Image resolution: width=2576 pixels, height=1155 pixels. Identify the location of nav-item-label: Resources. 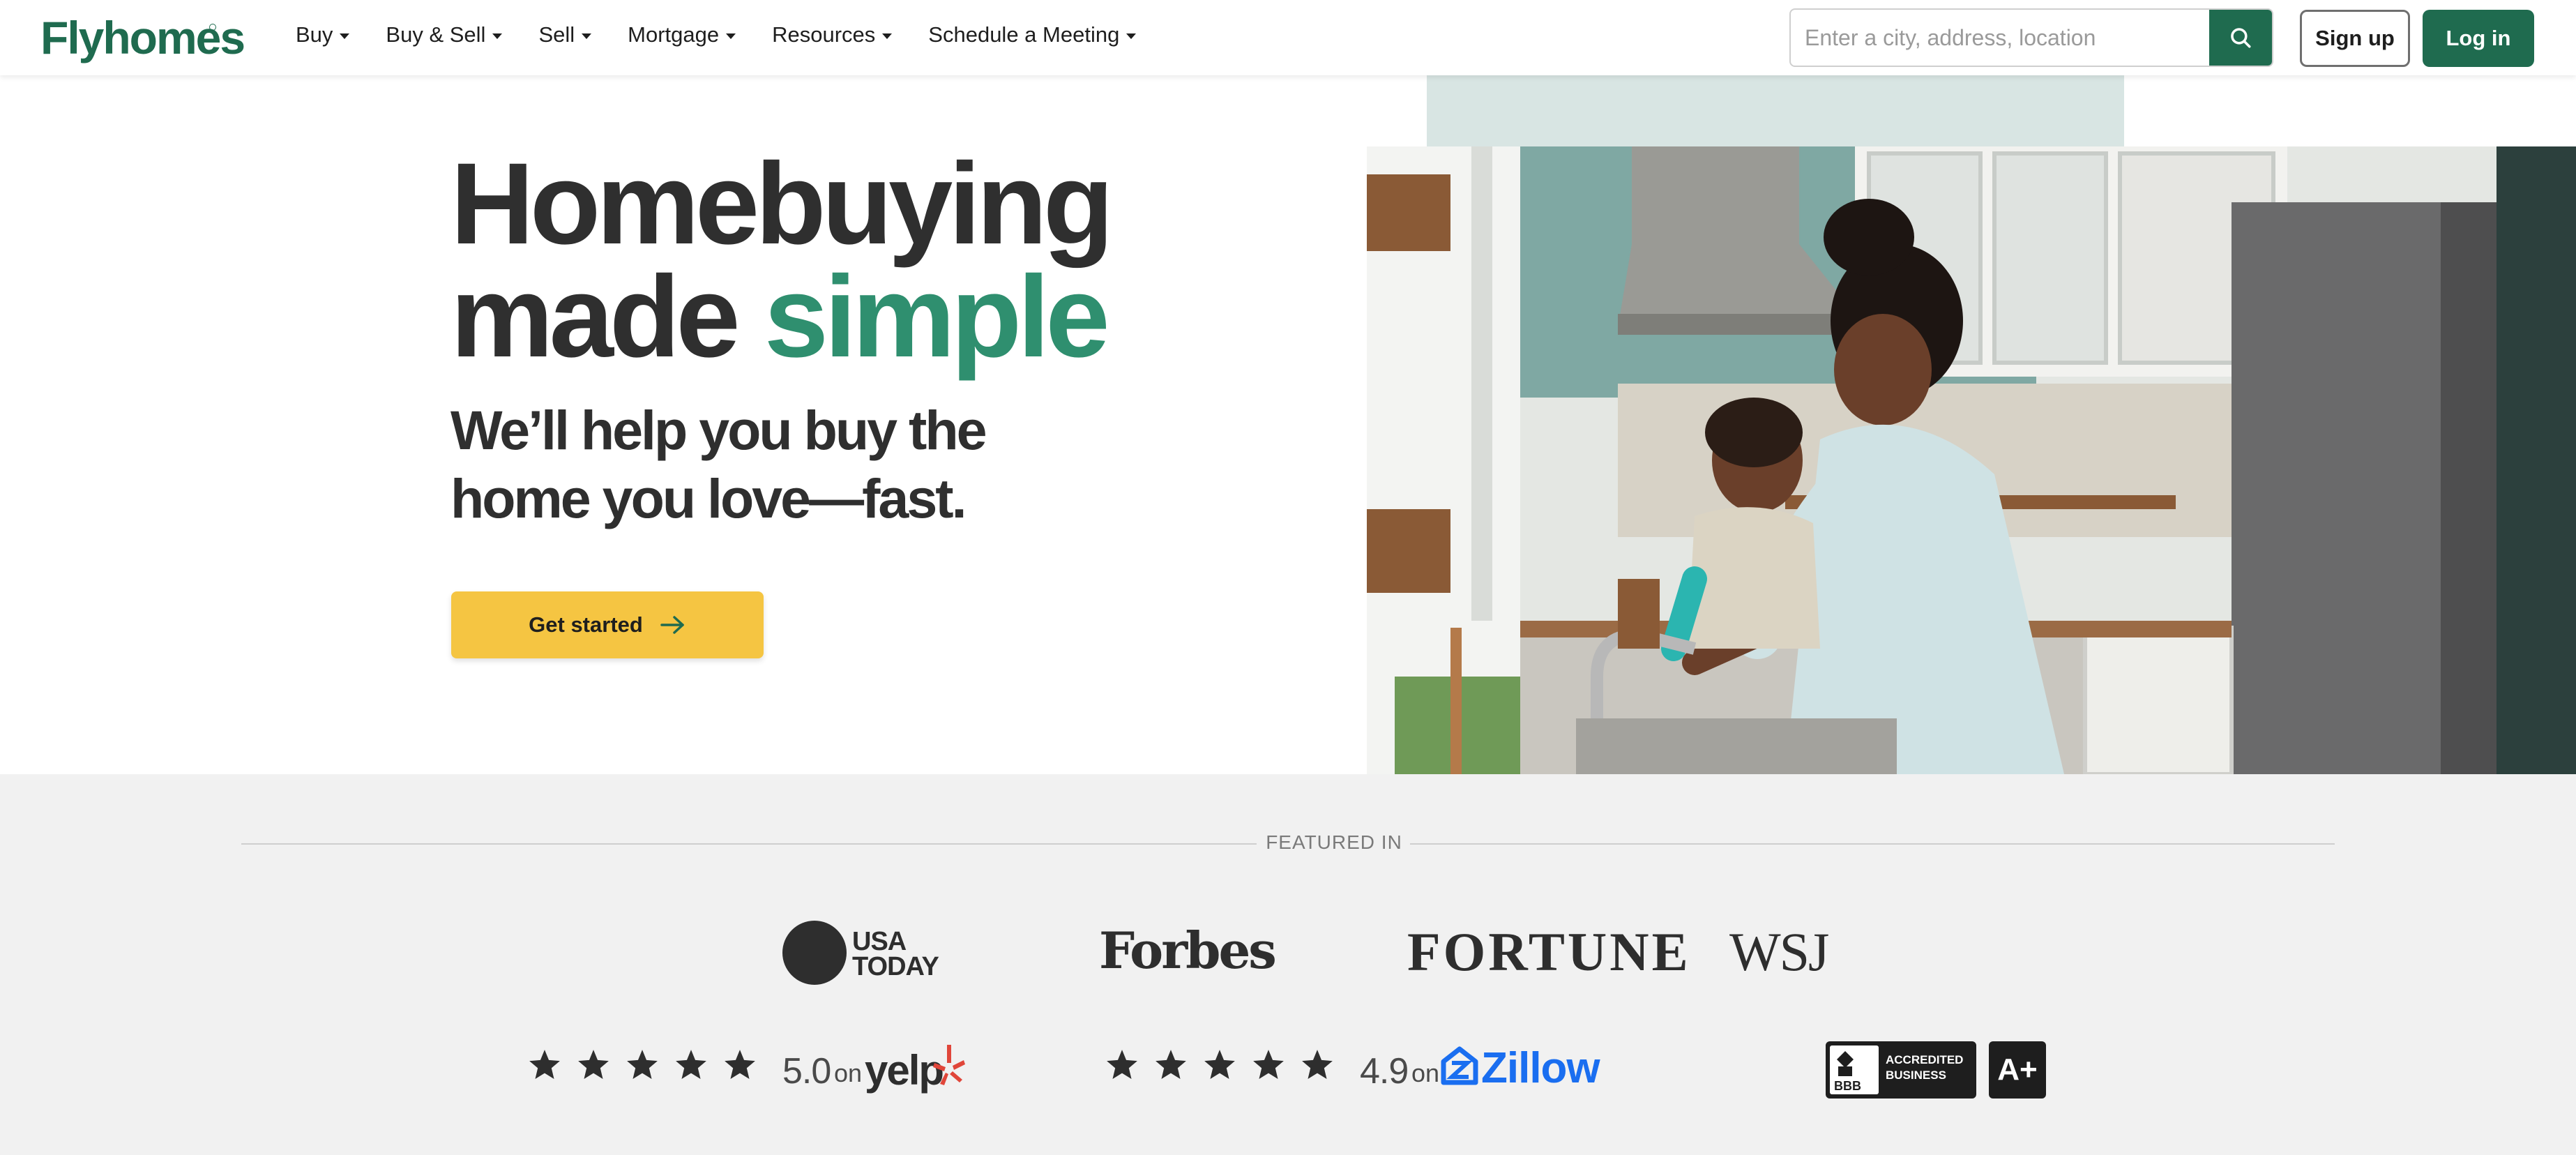
(824, 34).